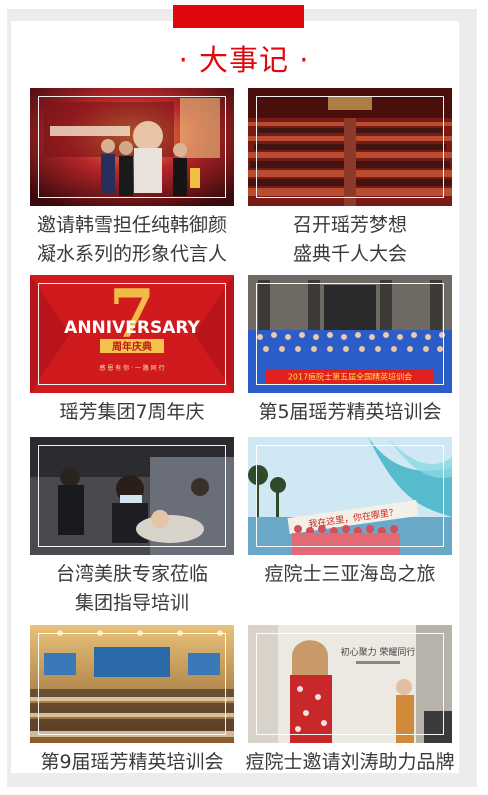 The height and width of the screenshot is (795, 488). I want to click on anniversary-banner-line1: ANNIVERSARY, so click(132, 328).